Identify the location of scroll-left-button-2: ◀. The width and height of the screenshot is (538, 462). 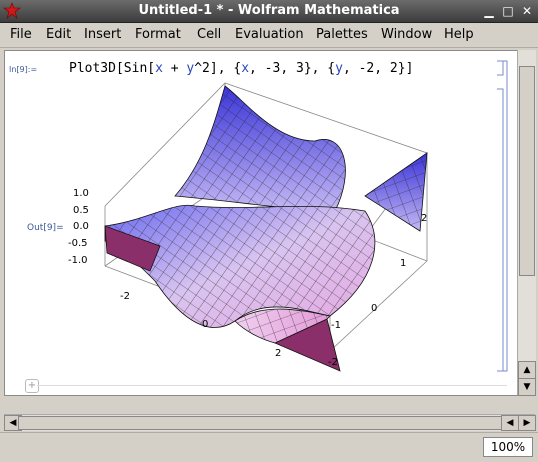
(510, 423).